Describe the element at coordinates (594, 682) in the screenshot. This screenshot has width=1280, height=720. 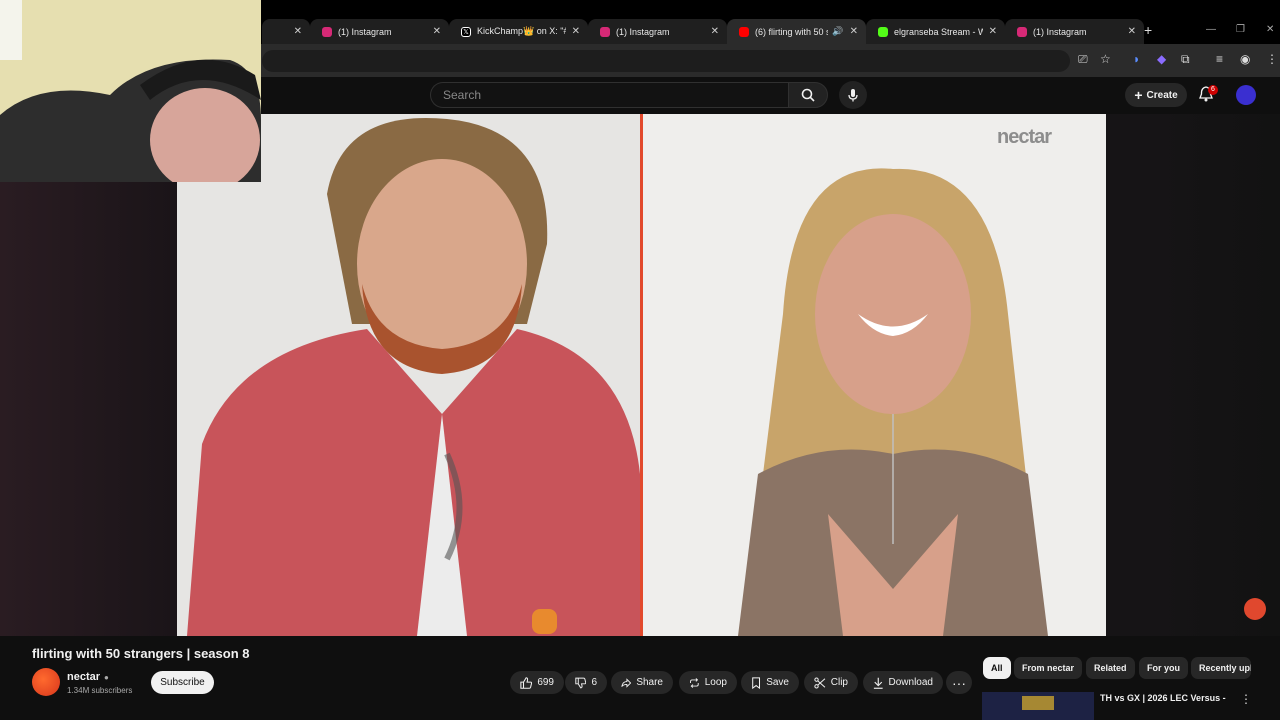
I see `dislike-count: 6` at that location.